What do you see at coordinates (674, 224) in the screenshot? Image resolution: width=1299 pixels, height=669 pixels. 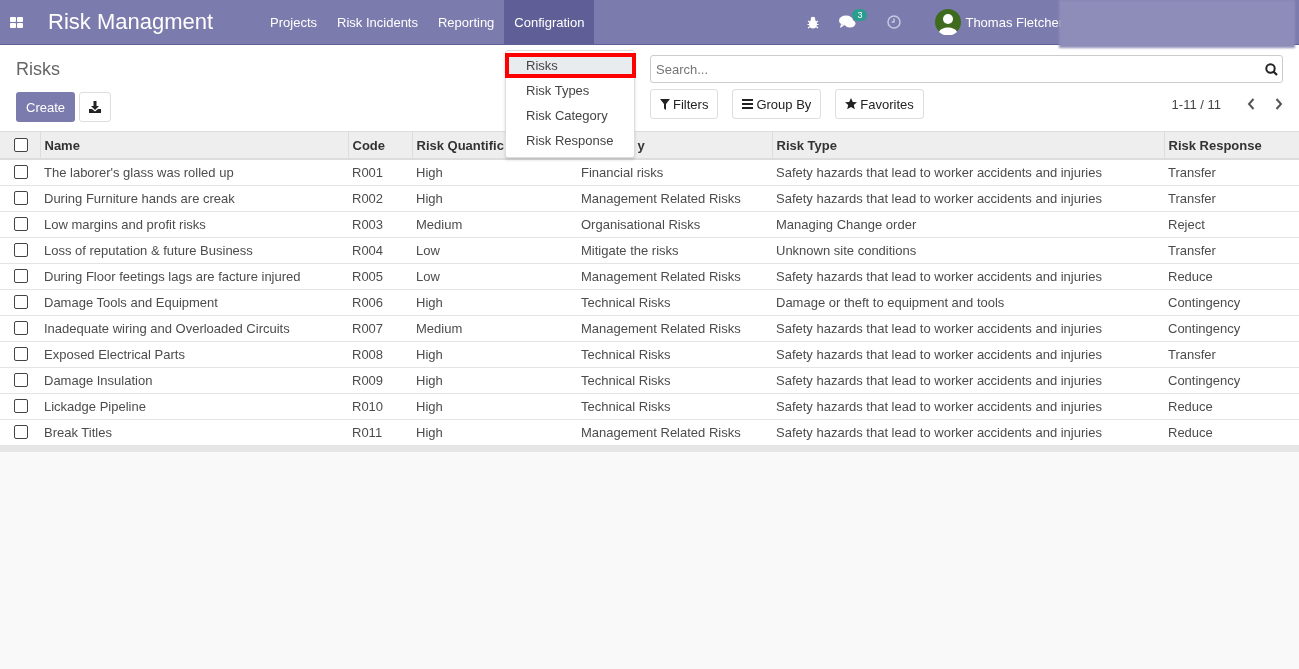 I see `table-cell: Organisational Risks` at bounding box center [674, 224].